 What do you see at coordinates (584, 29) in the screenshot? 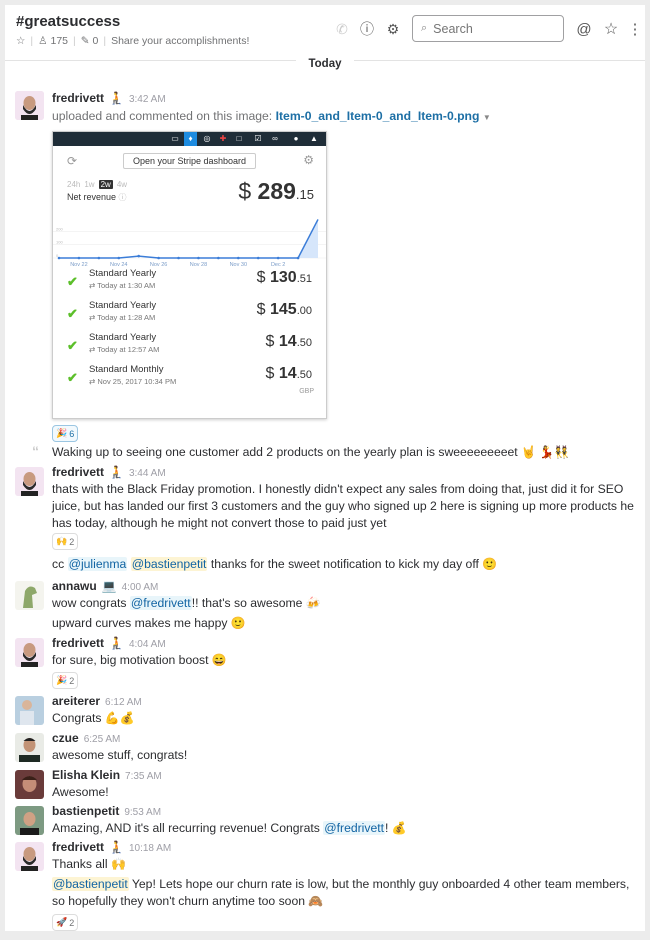
I see `mentions-icon: @` at bounding box center [584, 29].